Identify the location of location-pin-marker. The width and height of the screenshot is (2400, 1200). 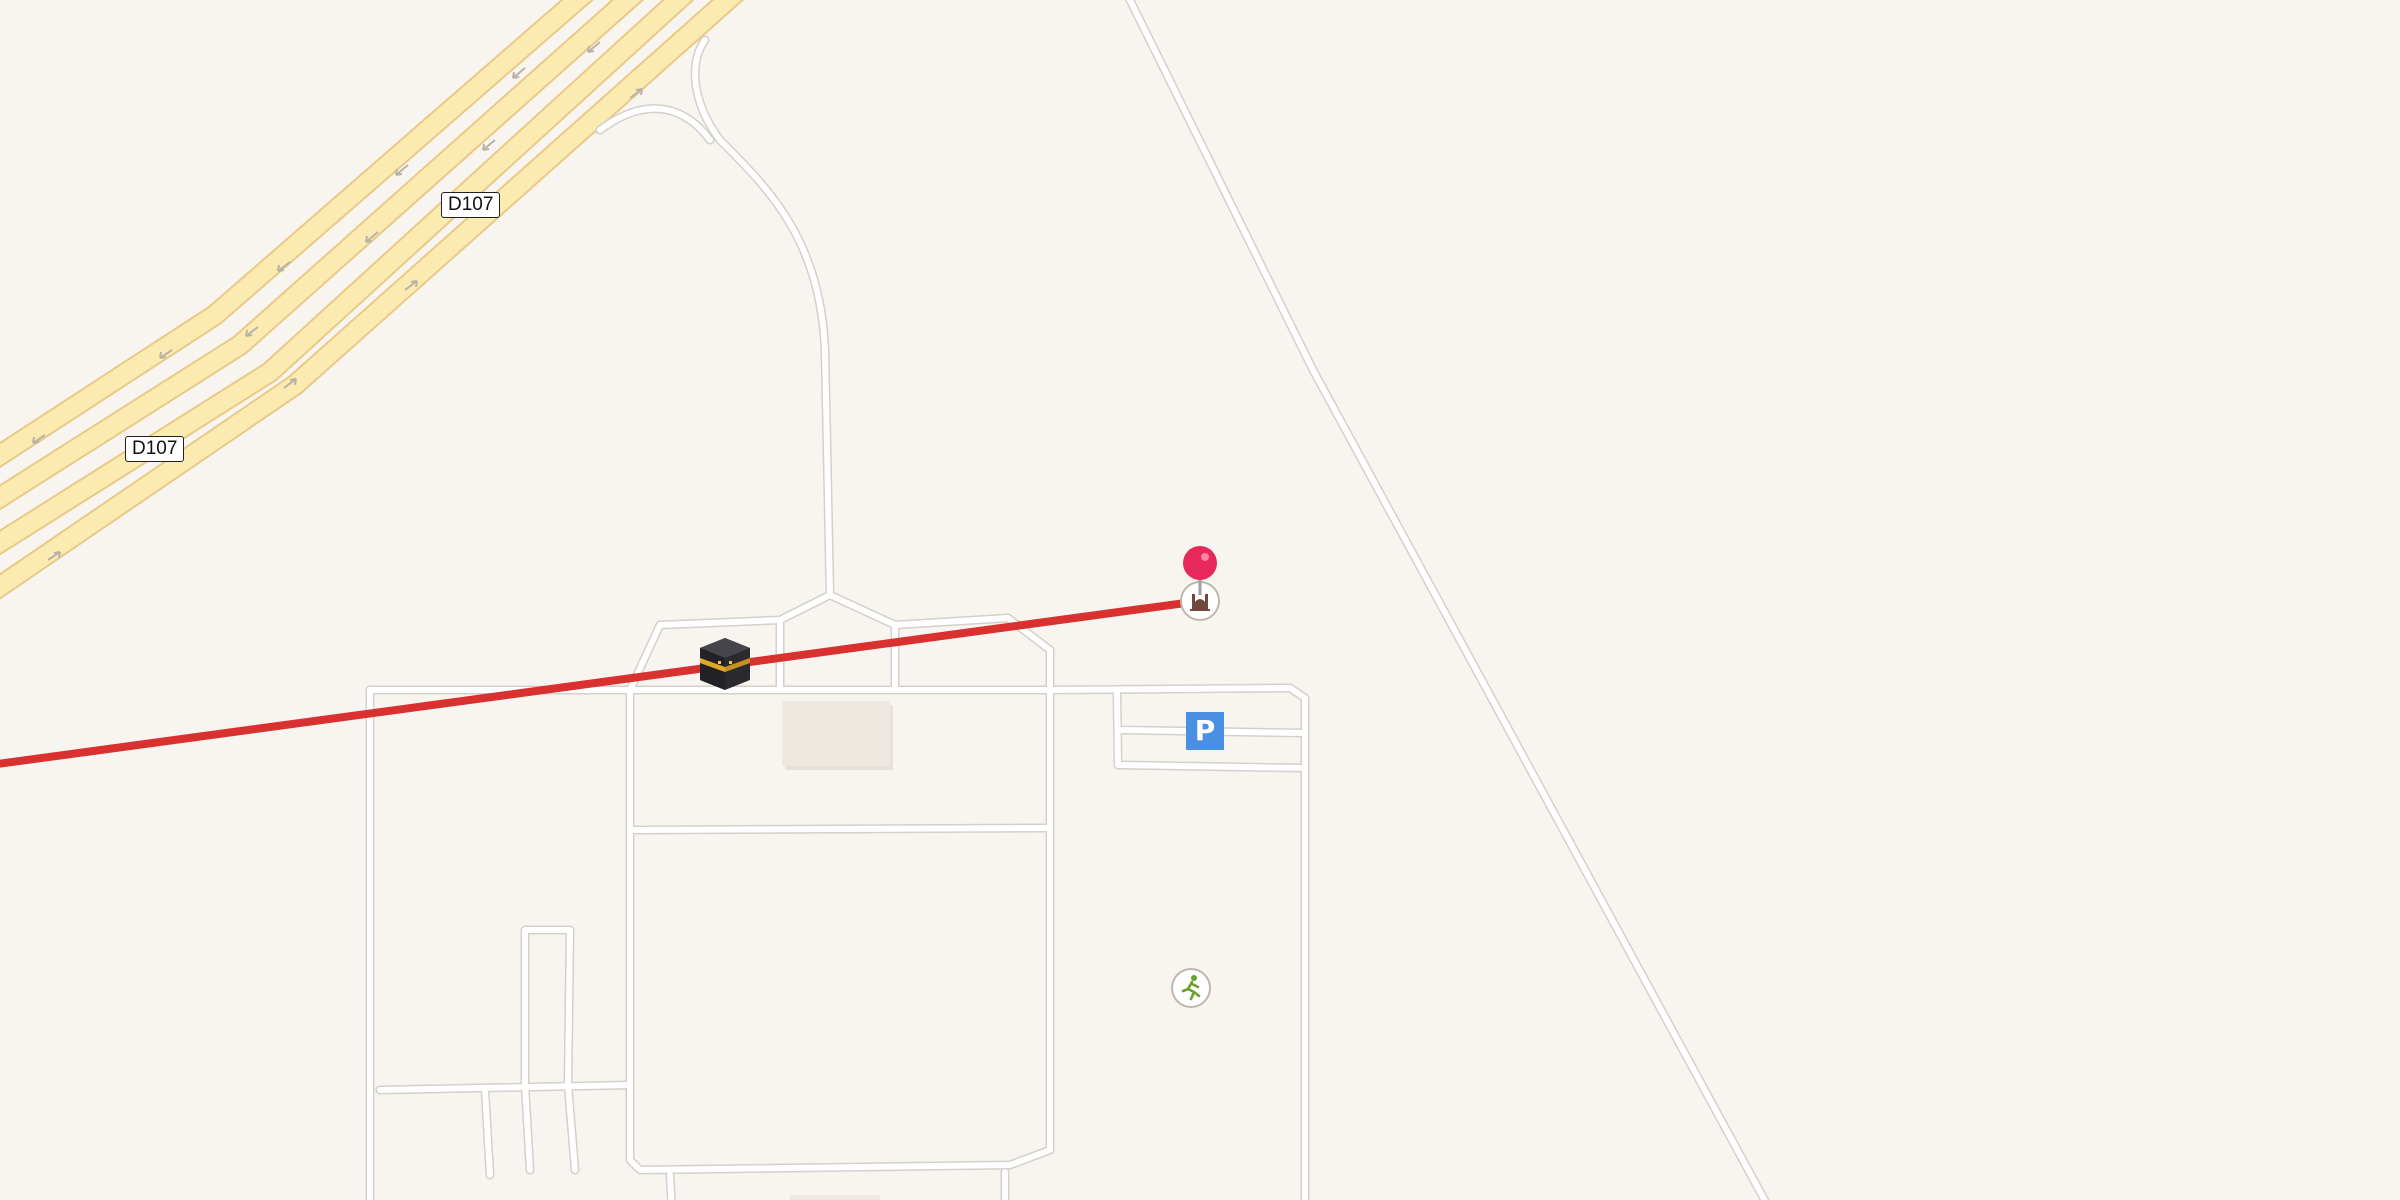
(1200, 571).